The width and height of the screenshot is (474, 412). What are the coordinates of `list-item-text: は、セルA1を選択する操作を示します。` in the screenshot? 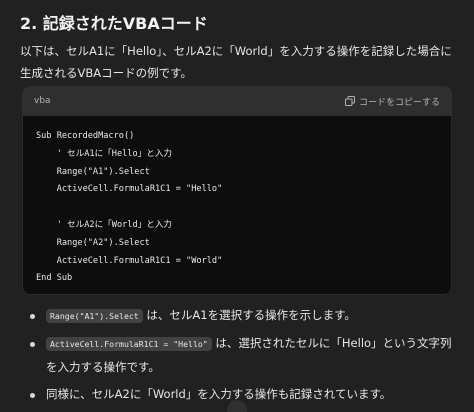 It's located at (249, 315).